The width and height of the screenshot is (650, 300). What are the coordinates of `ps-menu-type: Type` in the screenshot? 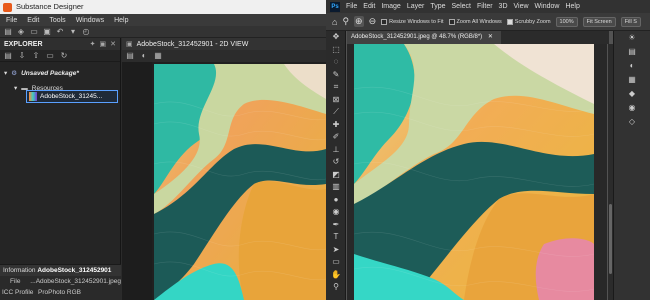 It's located at (437, 6).